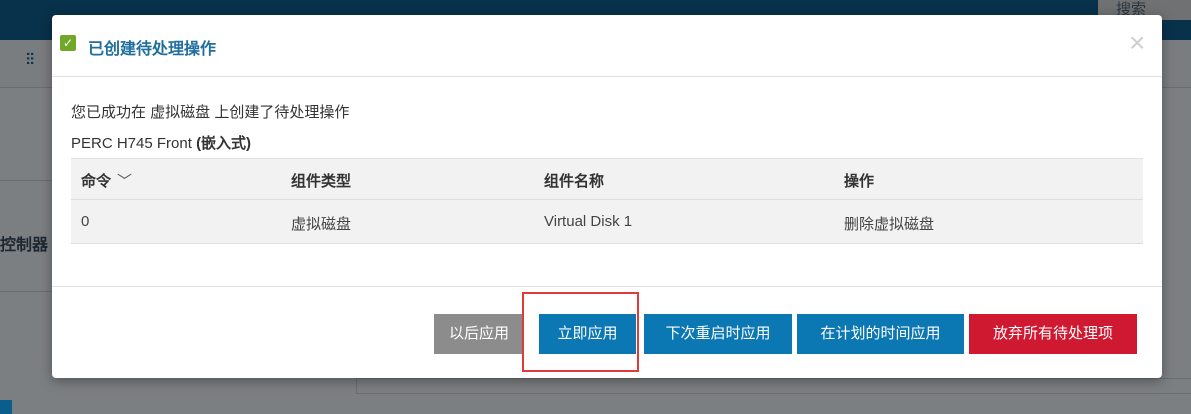  What do you see at coordinates (1137, 43) in the screenshot?
I see `close-icon: ×` at bounding box center [1137, 43].